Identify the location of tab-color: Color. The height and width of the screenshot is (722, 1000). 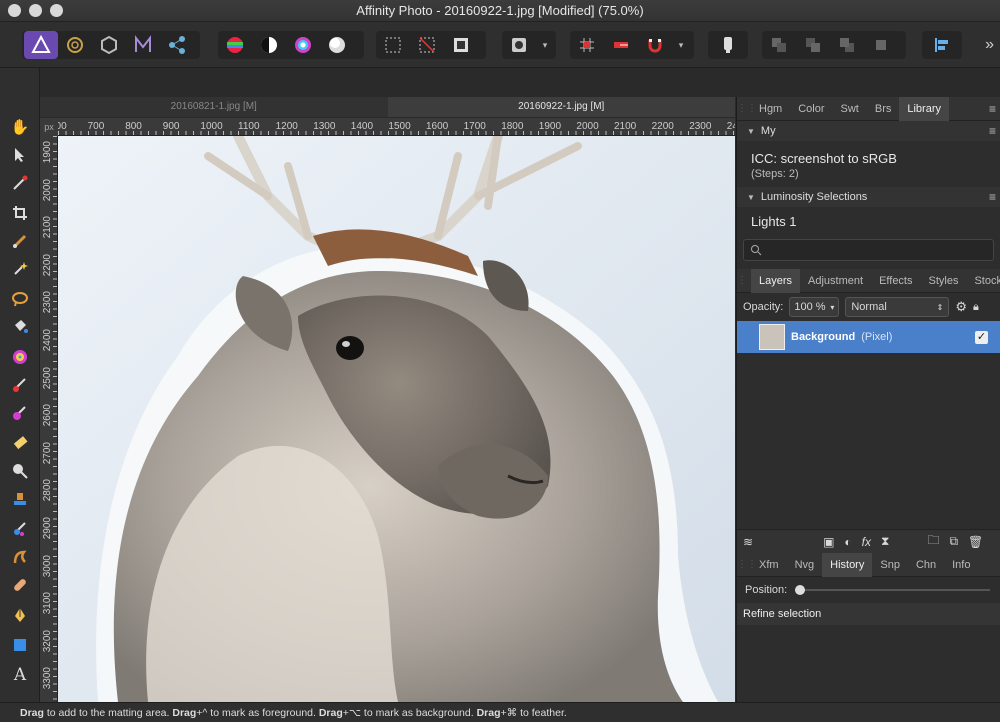
(811, 109).